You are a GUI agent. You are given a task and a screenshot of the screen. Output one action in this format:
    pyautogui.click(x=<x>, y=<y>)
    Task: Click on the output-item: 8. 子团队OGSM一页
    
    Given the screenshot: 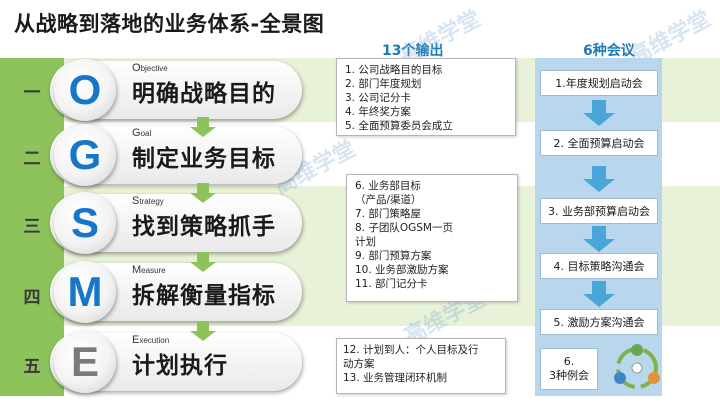 What is the action you would take?
    pyautogui.click(x=404, y=228)
    